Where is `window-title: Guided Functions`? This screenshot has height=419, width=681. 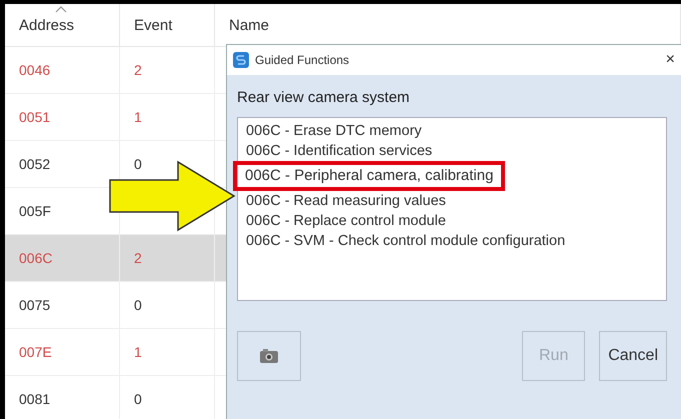 window-title: Guided Functions is located at coordinates (302, 60).